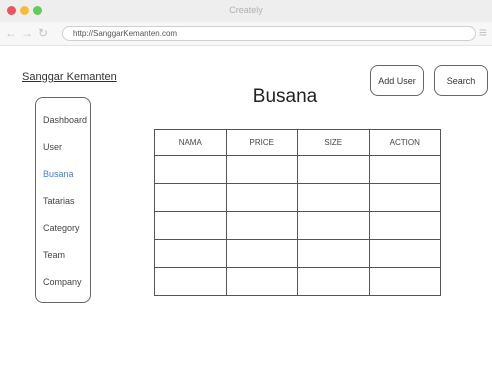 Image resolution: width=492 pixels, height=367 pixels. I want to click on window-titlebar: Creately, so click(246, 11).